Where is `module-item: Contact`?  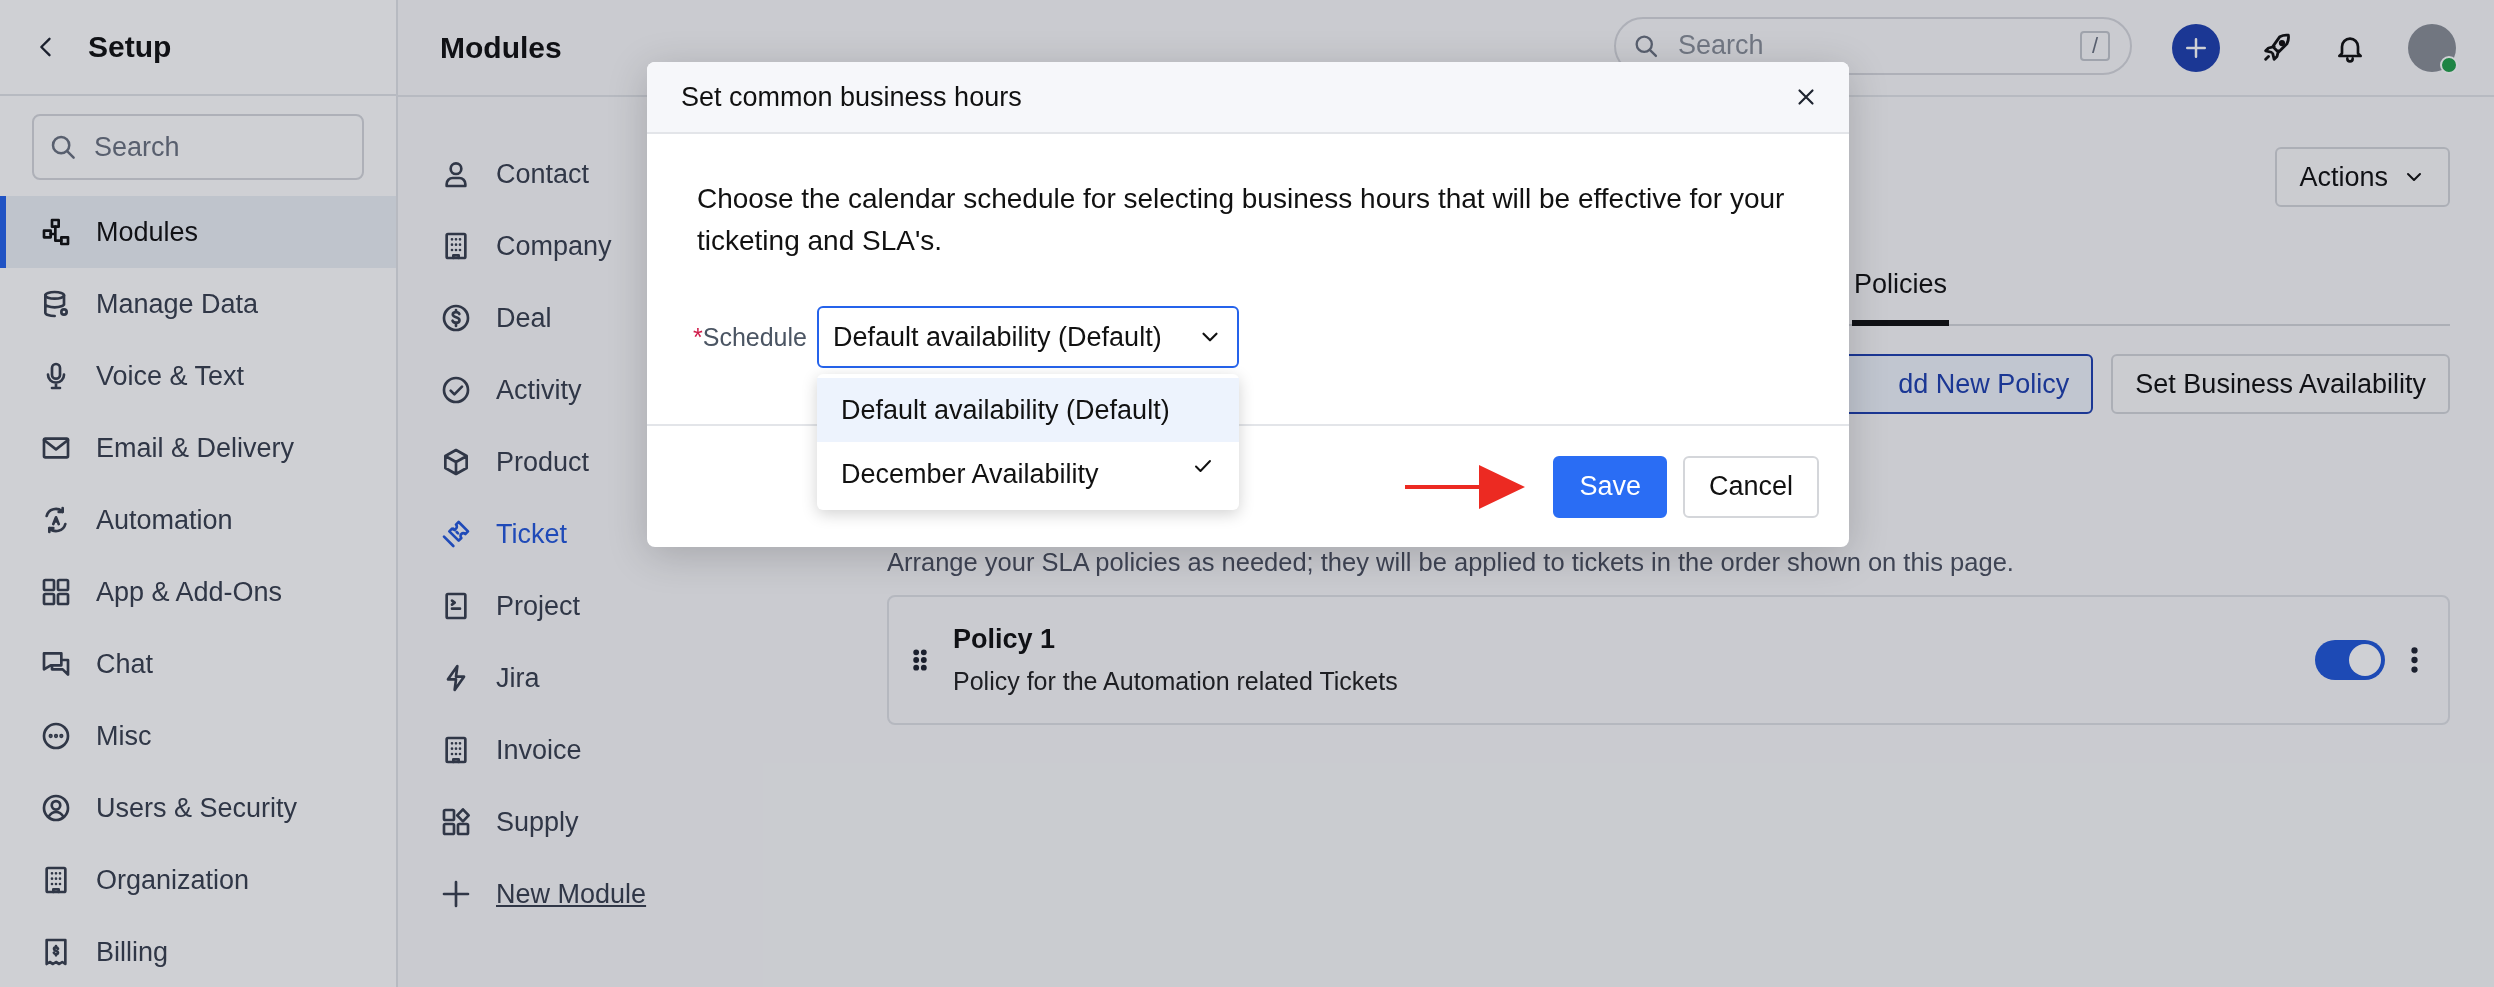 module-item: Contact is located at coordinates (494, 174).